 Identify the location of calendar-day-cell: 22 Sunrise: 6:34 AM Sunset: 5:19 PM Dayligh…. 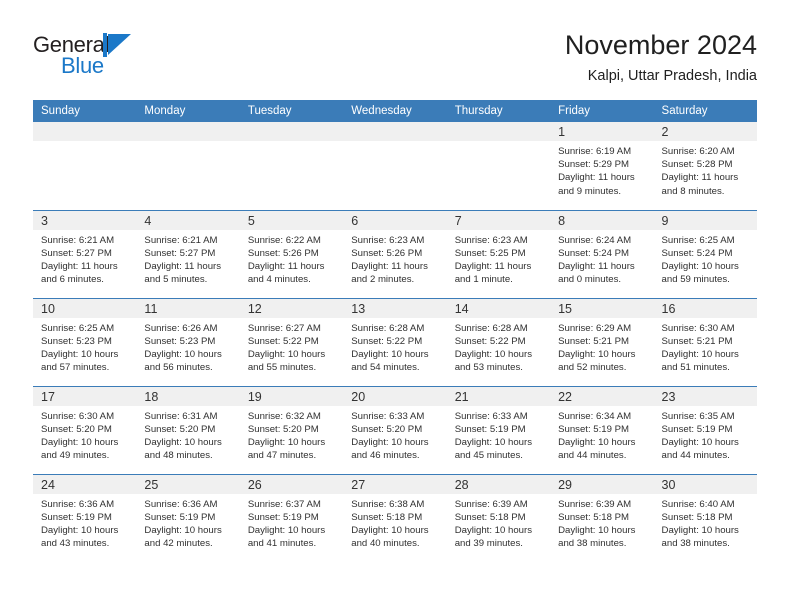
(602, 429).